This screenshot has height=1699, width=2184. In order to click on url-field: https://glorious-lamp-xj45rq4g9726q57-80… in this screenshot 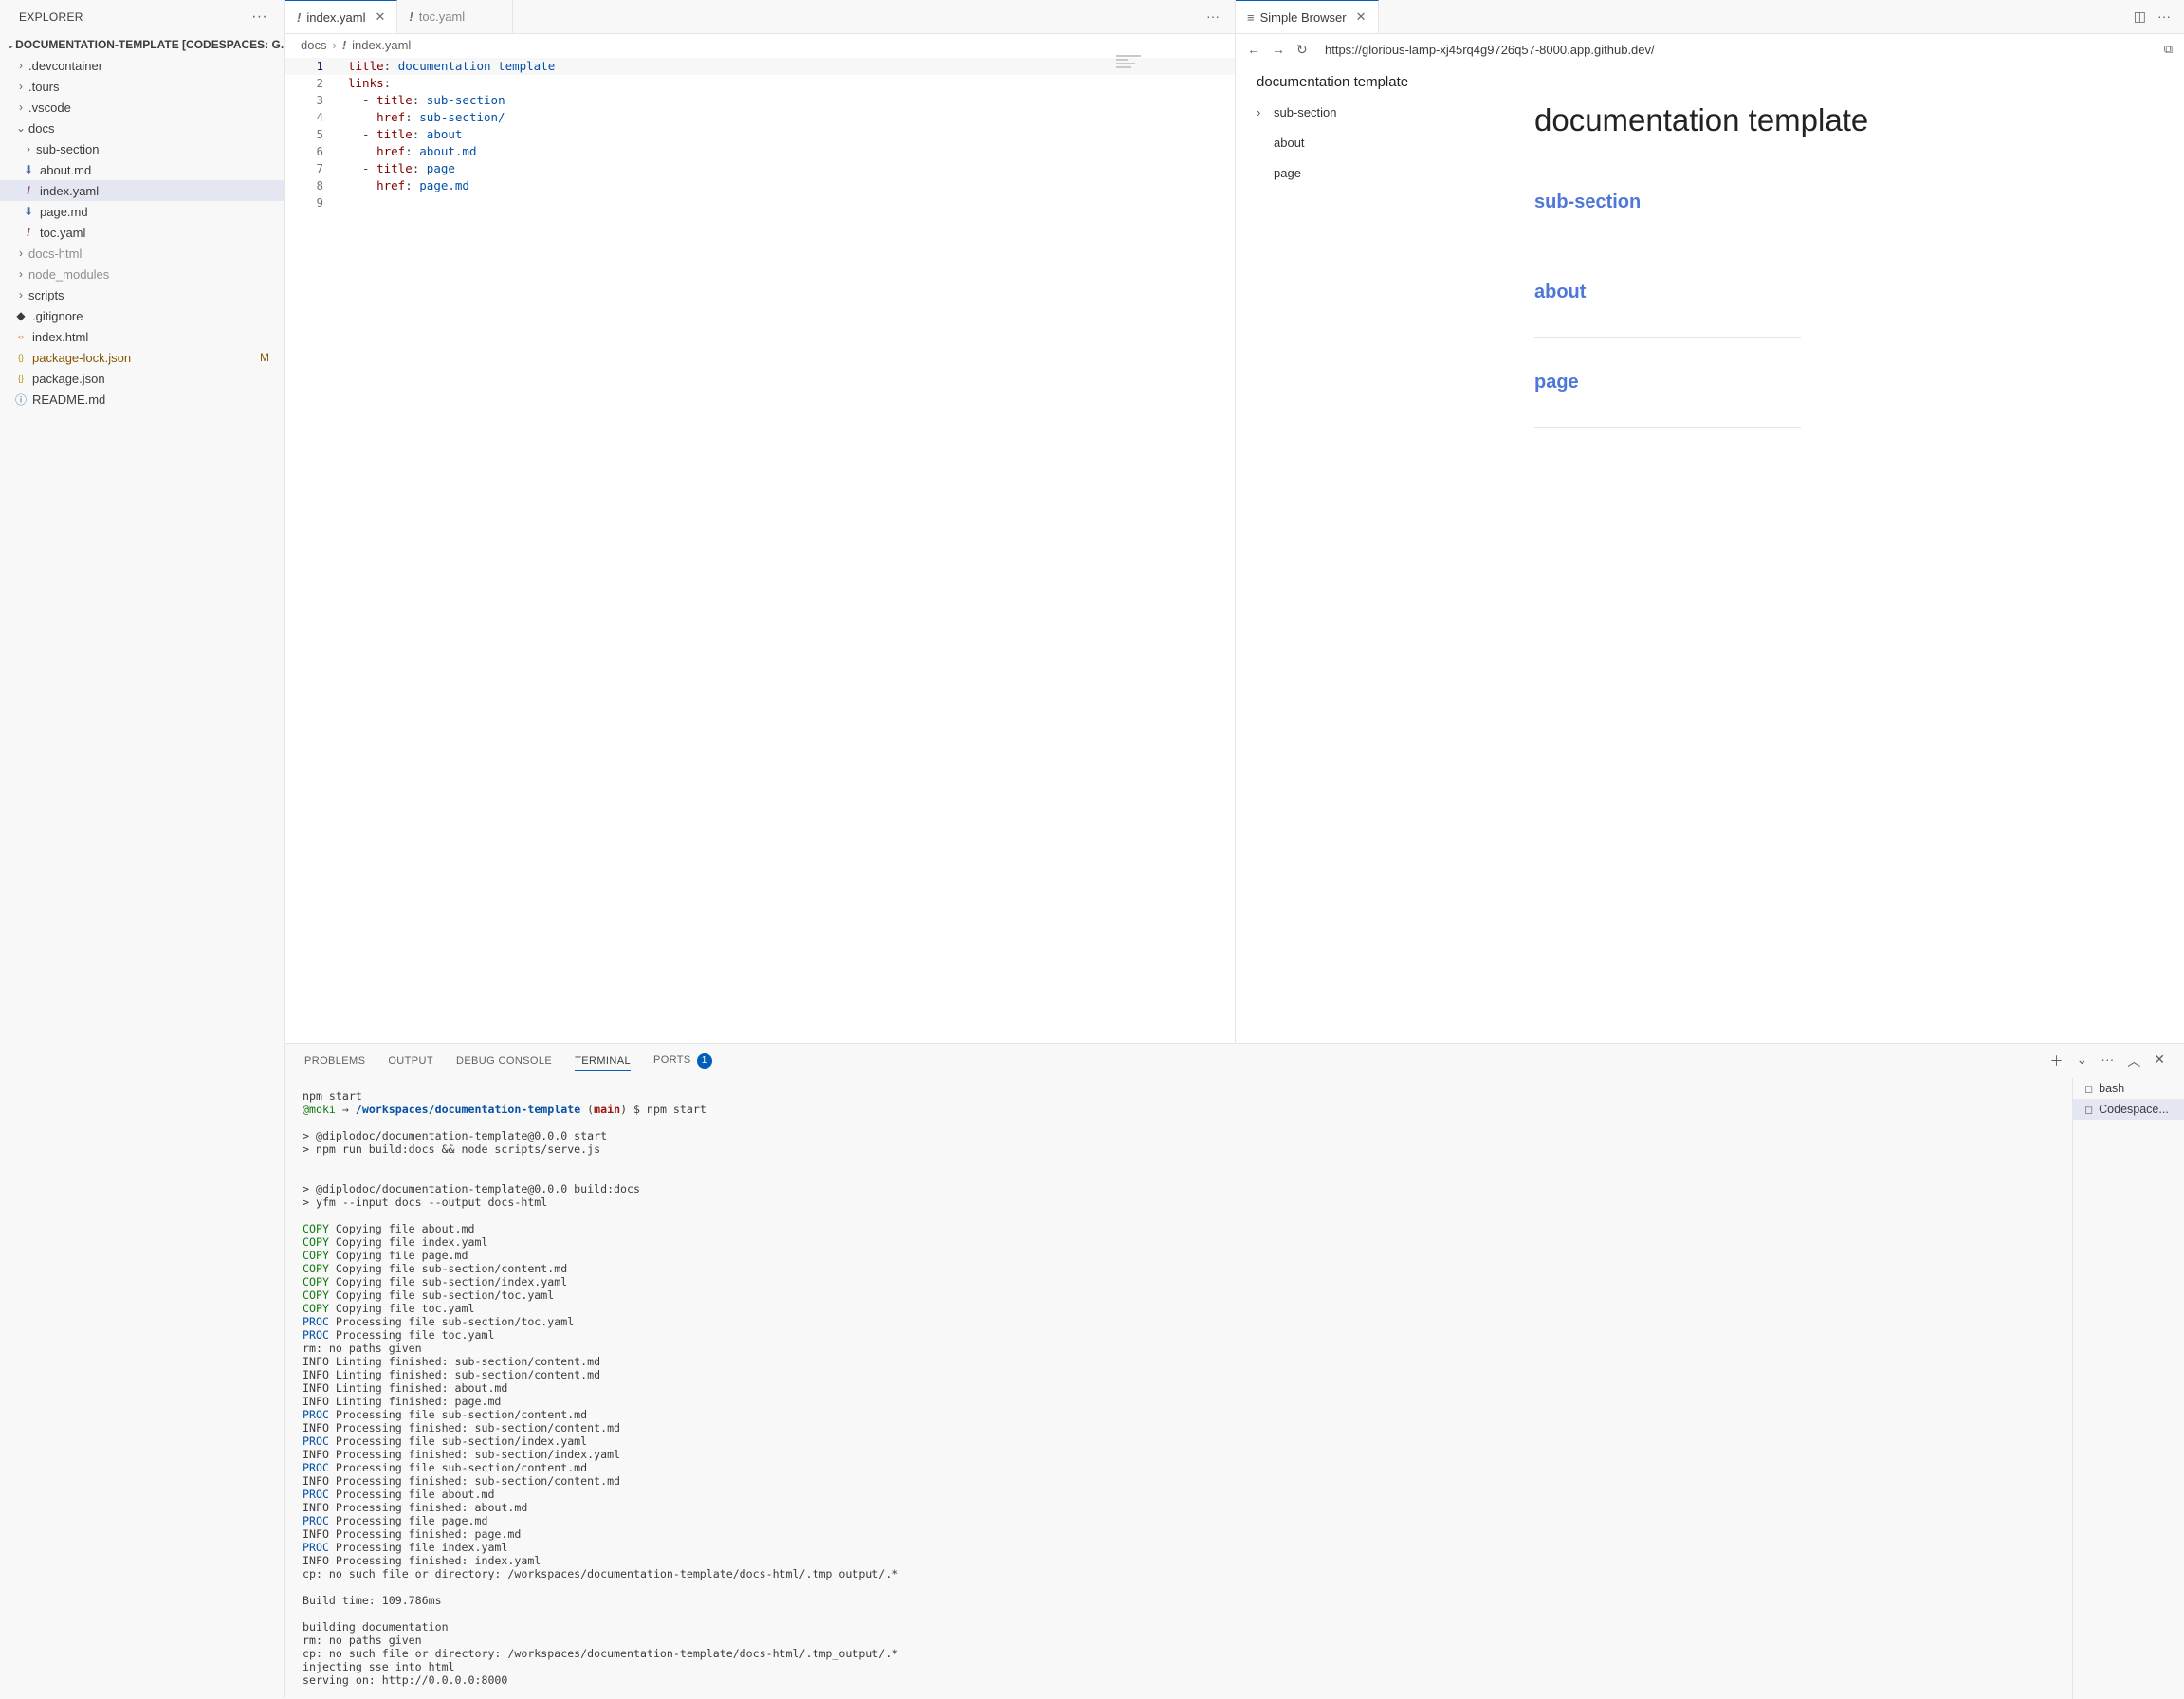, I will do `click(1490, 50)`.